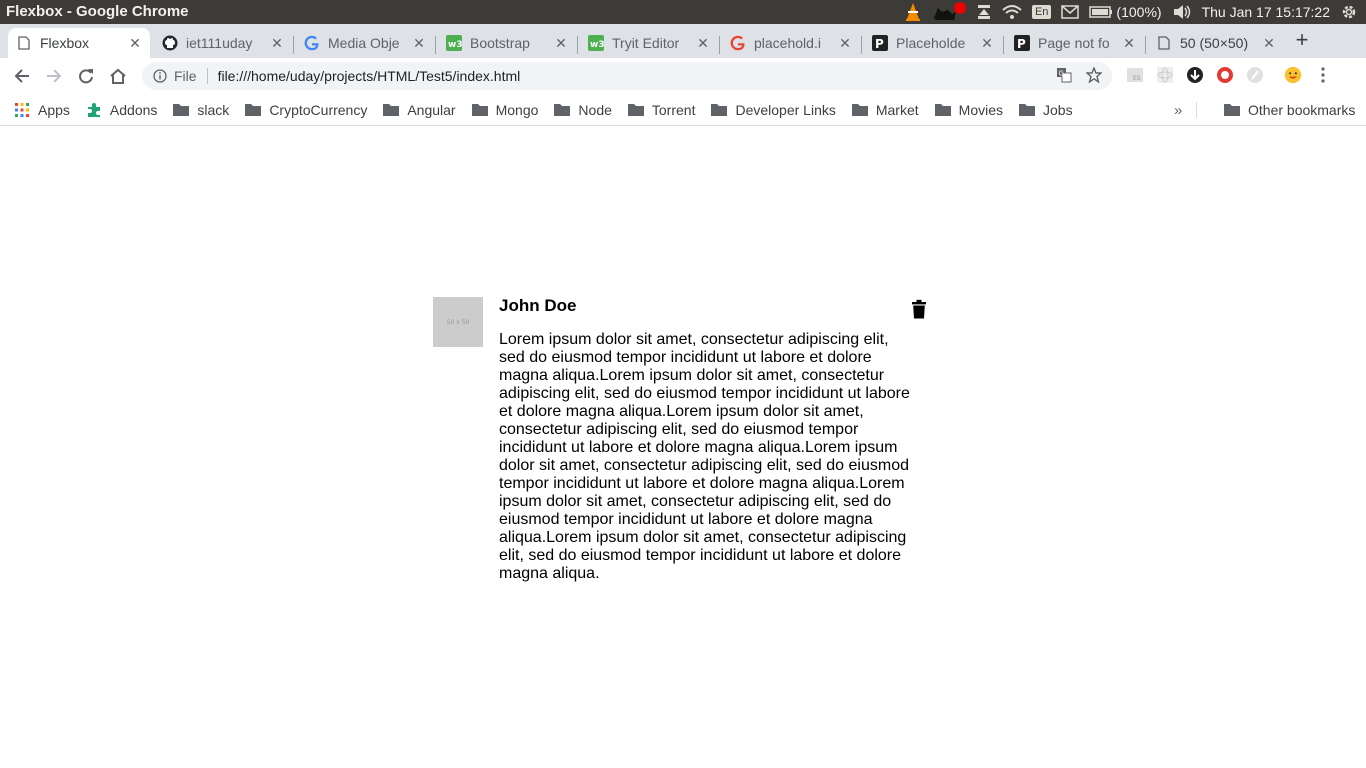  What do you see at coordinates (201, 110) in the screenshot?
I see `bookmark-folder-slack: slack` at bounding box center [201, 110].